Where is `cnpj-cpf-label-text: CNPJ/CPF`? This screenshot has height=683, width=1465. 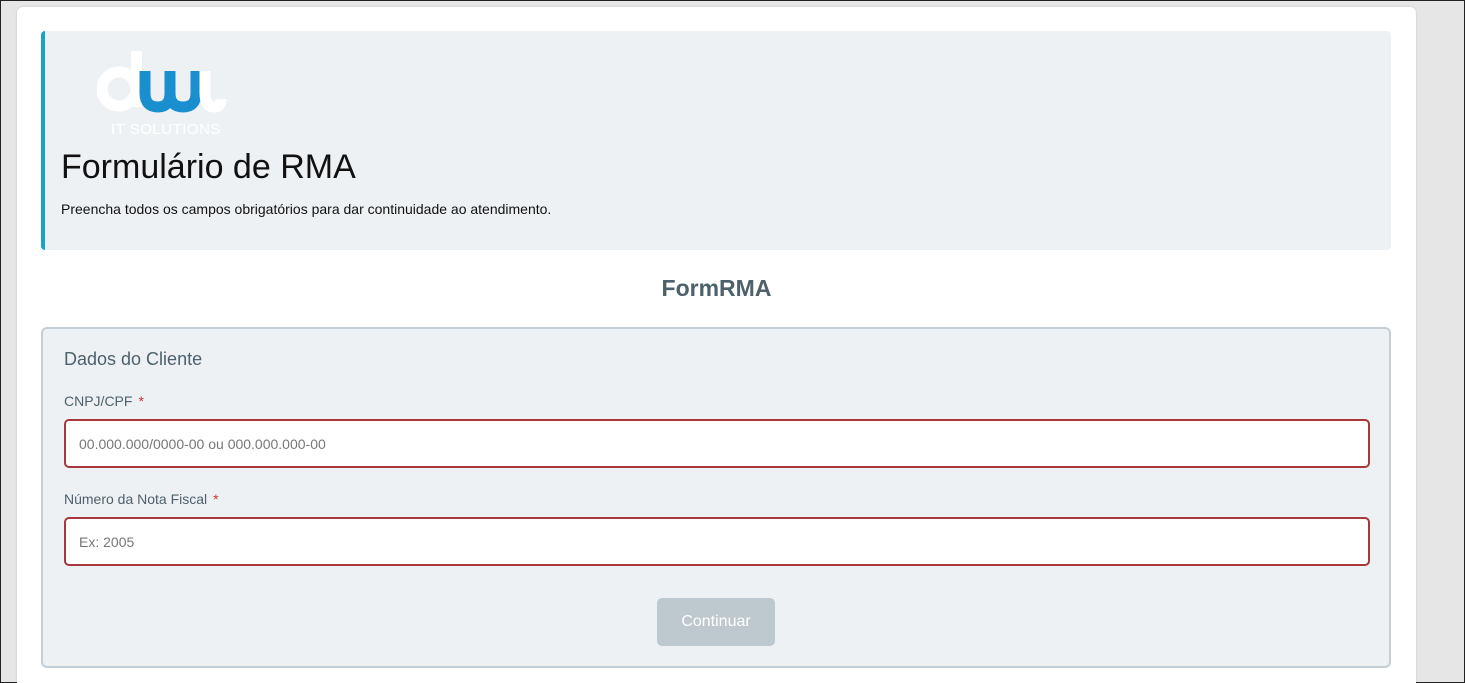
cnpj-cpf-label-text: CNPJ/CPF is located at coordinates (98, 401).